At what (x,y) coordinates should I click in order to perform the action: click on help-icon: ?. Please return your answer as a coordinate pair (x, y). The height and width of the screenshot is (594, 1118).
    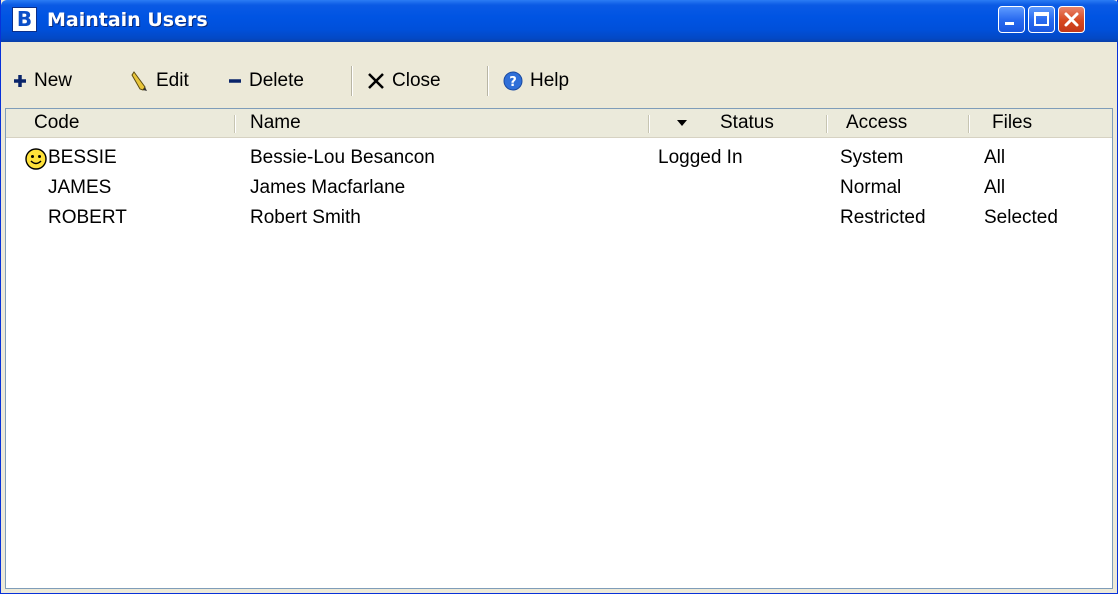
    Looking at the image, I should click on (513, 81).